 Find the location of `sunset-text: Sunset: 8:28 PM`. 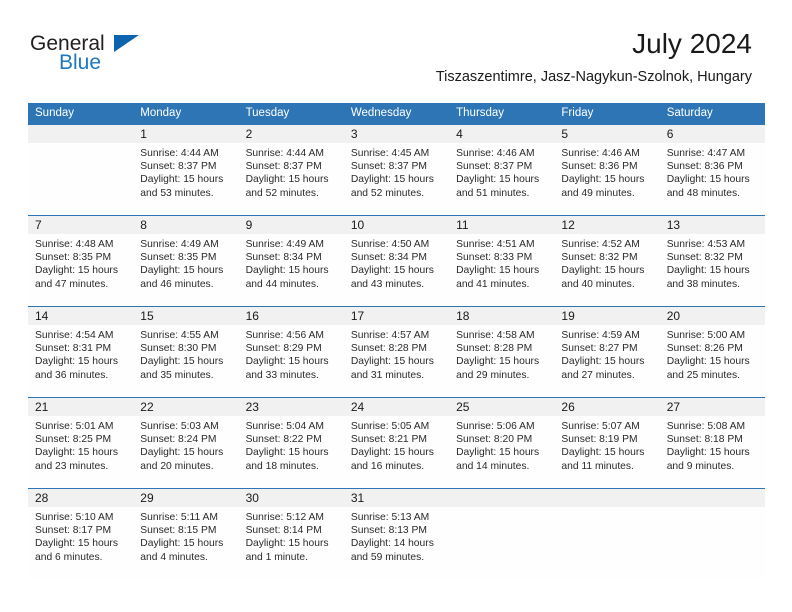

sunset-text: Sunset: 8:28 PM is located at coordinates (388, 349).